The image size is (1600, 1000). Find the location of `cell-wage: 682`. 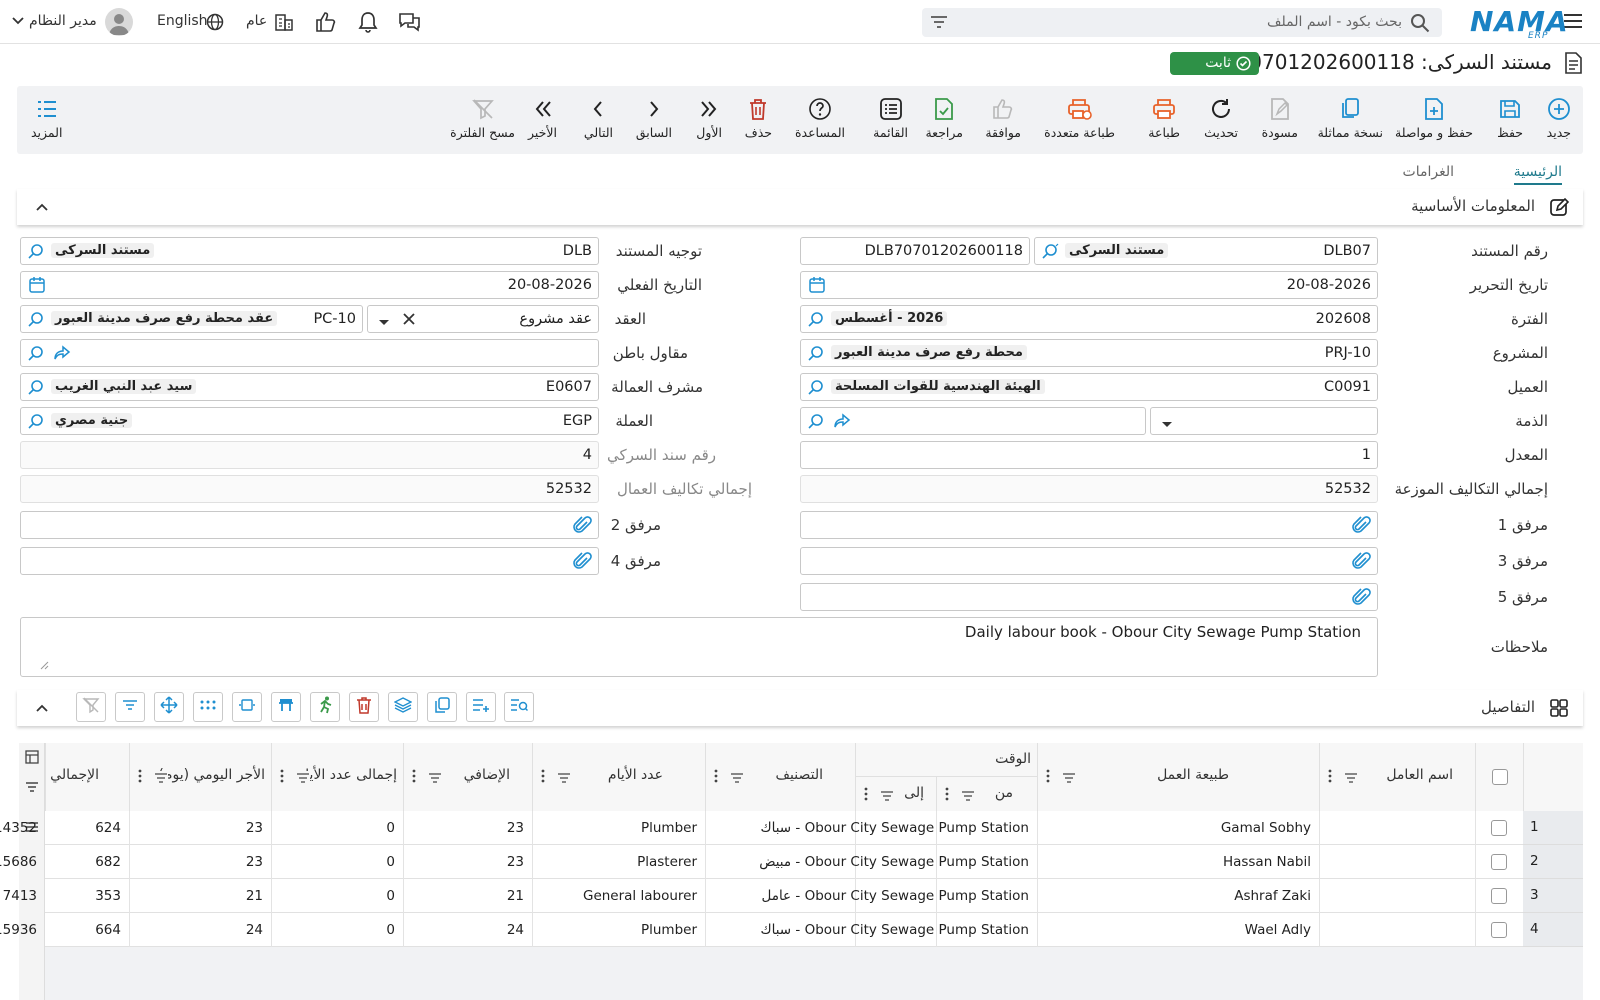

cell-wage: 682 is located at coordinates (108, 862).